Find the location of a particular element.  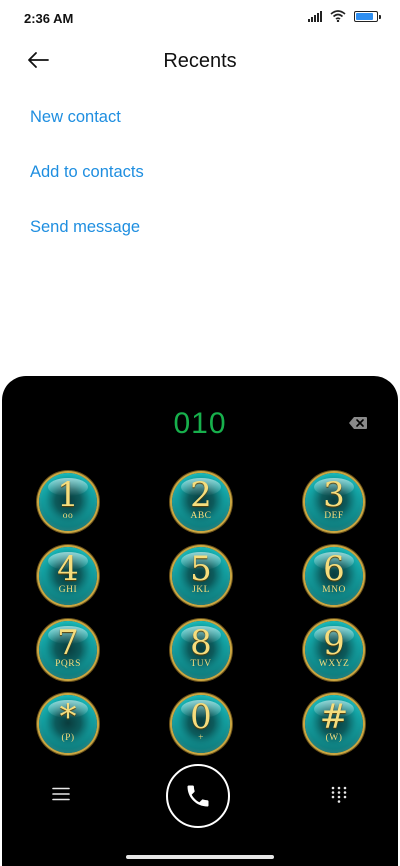

page-title: Recents is located at coordinates (200, 61).